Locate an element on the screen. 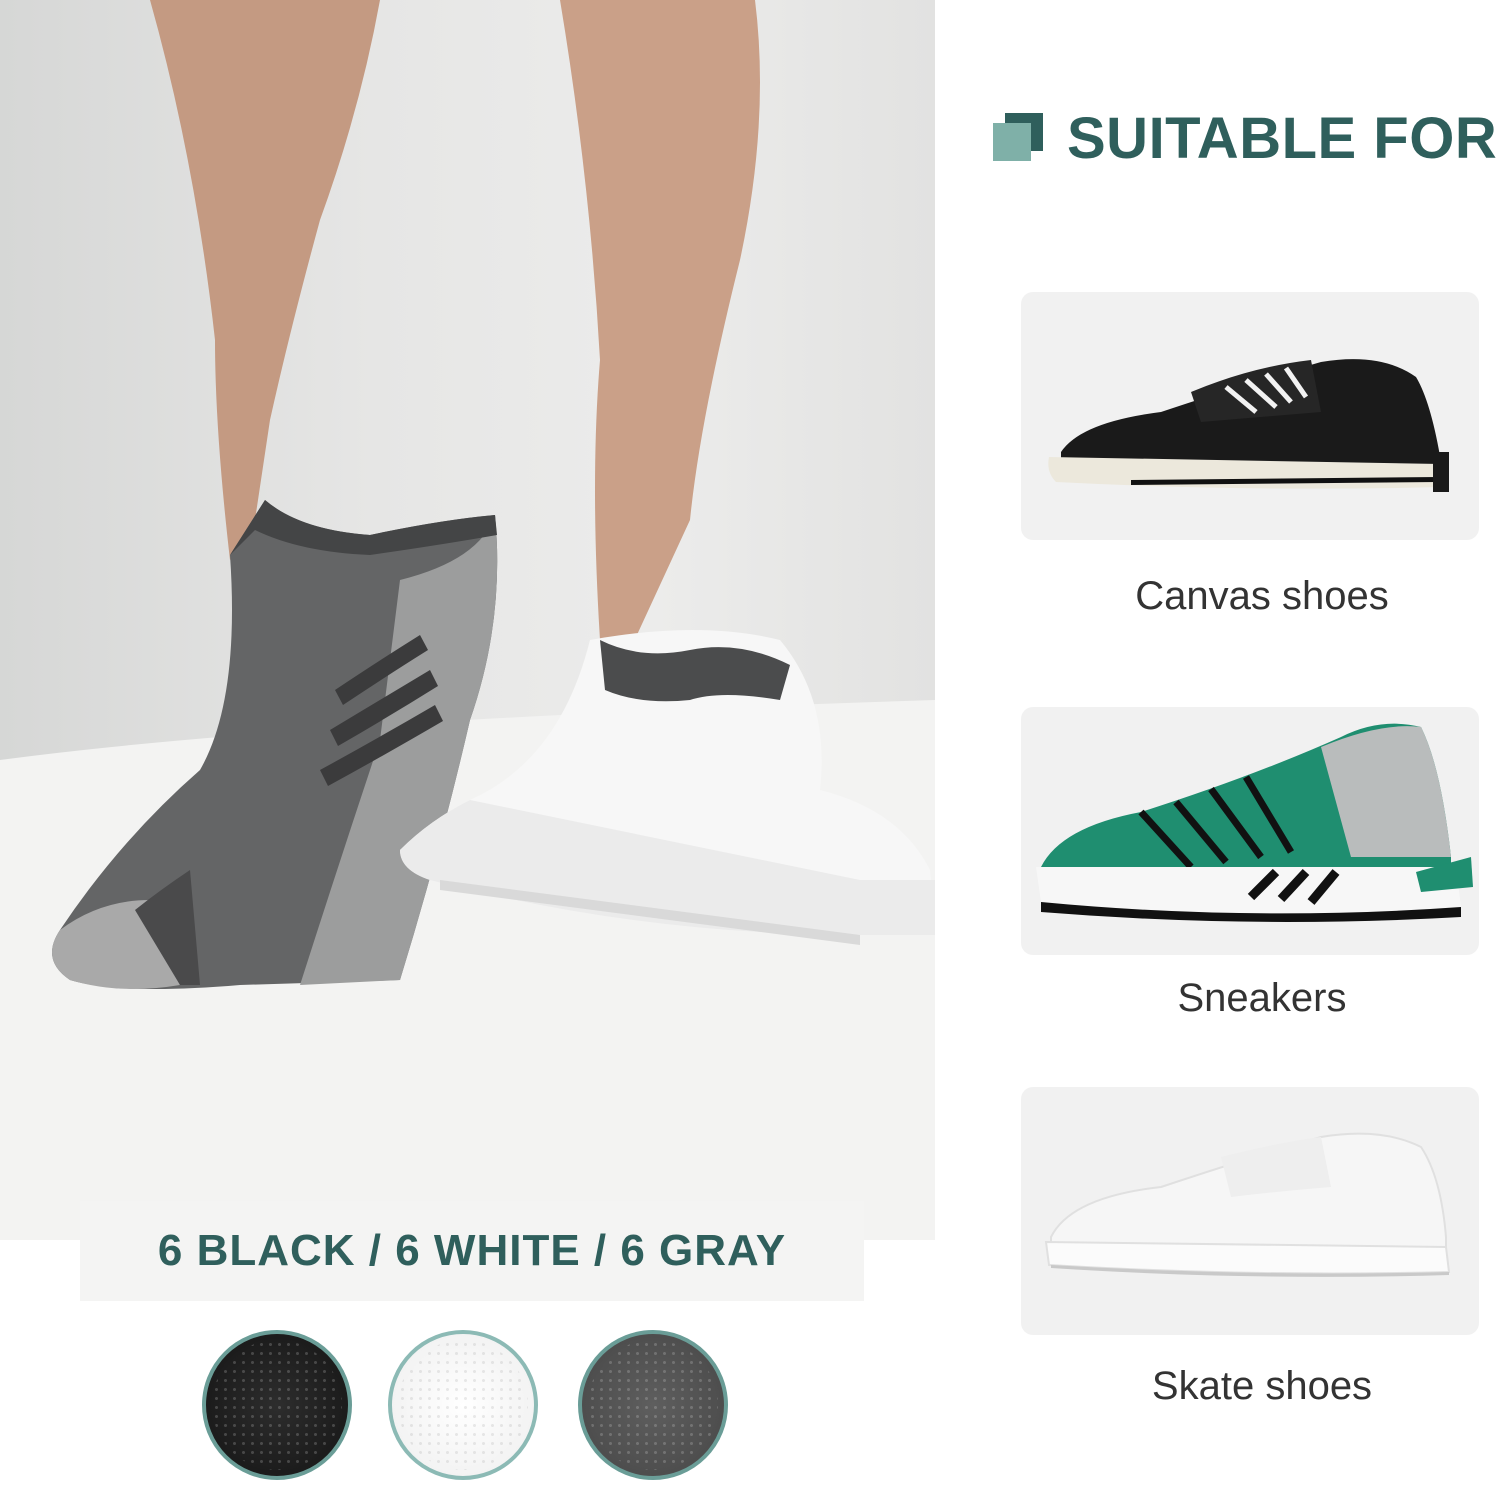 The width and height of the screenshot is (1500, 1490). gray-swatch is located at coordinates (653, 1405).